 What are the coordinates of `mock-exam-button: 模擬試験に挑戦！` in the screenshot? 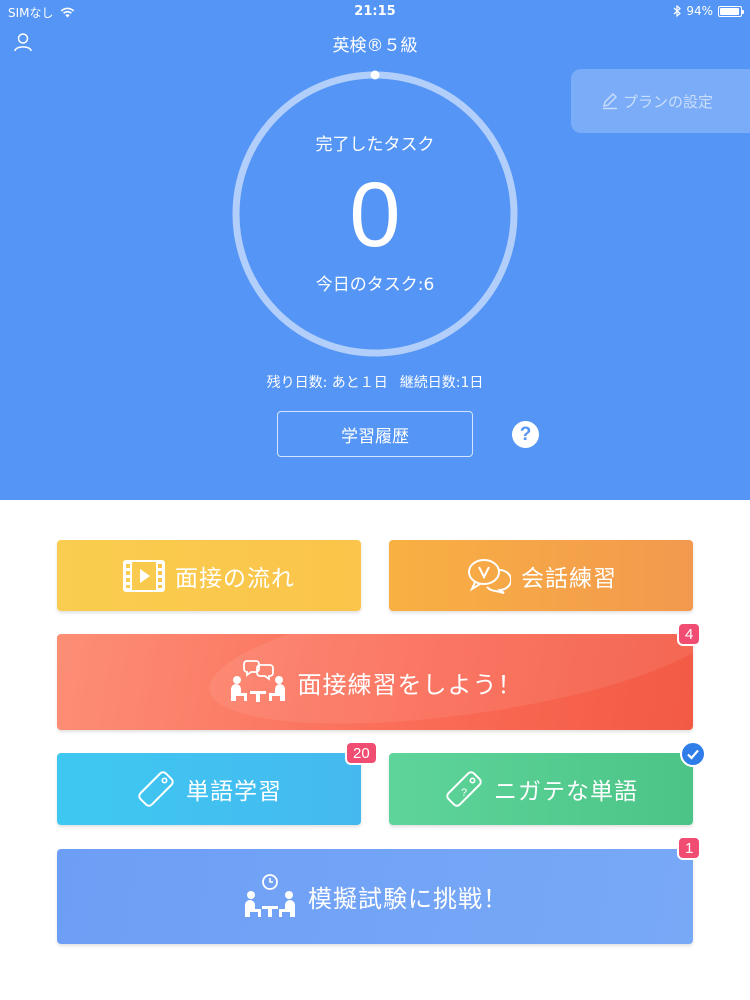 It's located at (375, 896).